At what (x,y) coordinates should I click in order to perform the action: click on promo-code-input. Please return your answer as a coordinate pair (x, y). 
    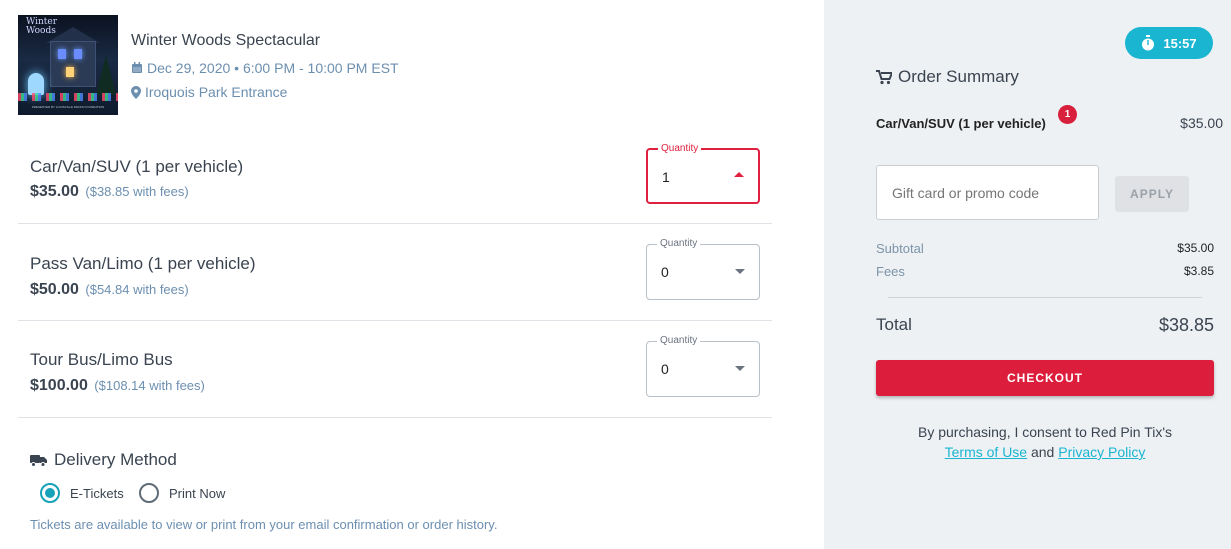
    Looking at the image, I should click on (987, 192).